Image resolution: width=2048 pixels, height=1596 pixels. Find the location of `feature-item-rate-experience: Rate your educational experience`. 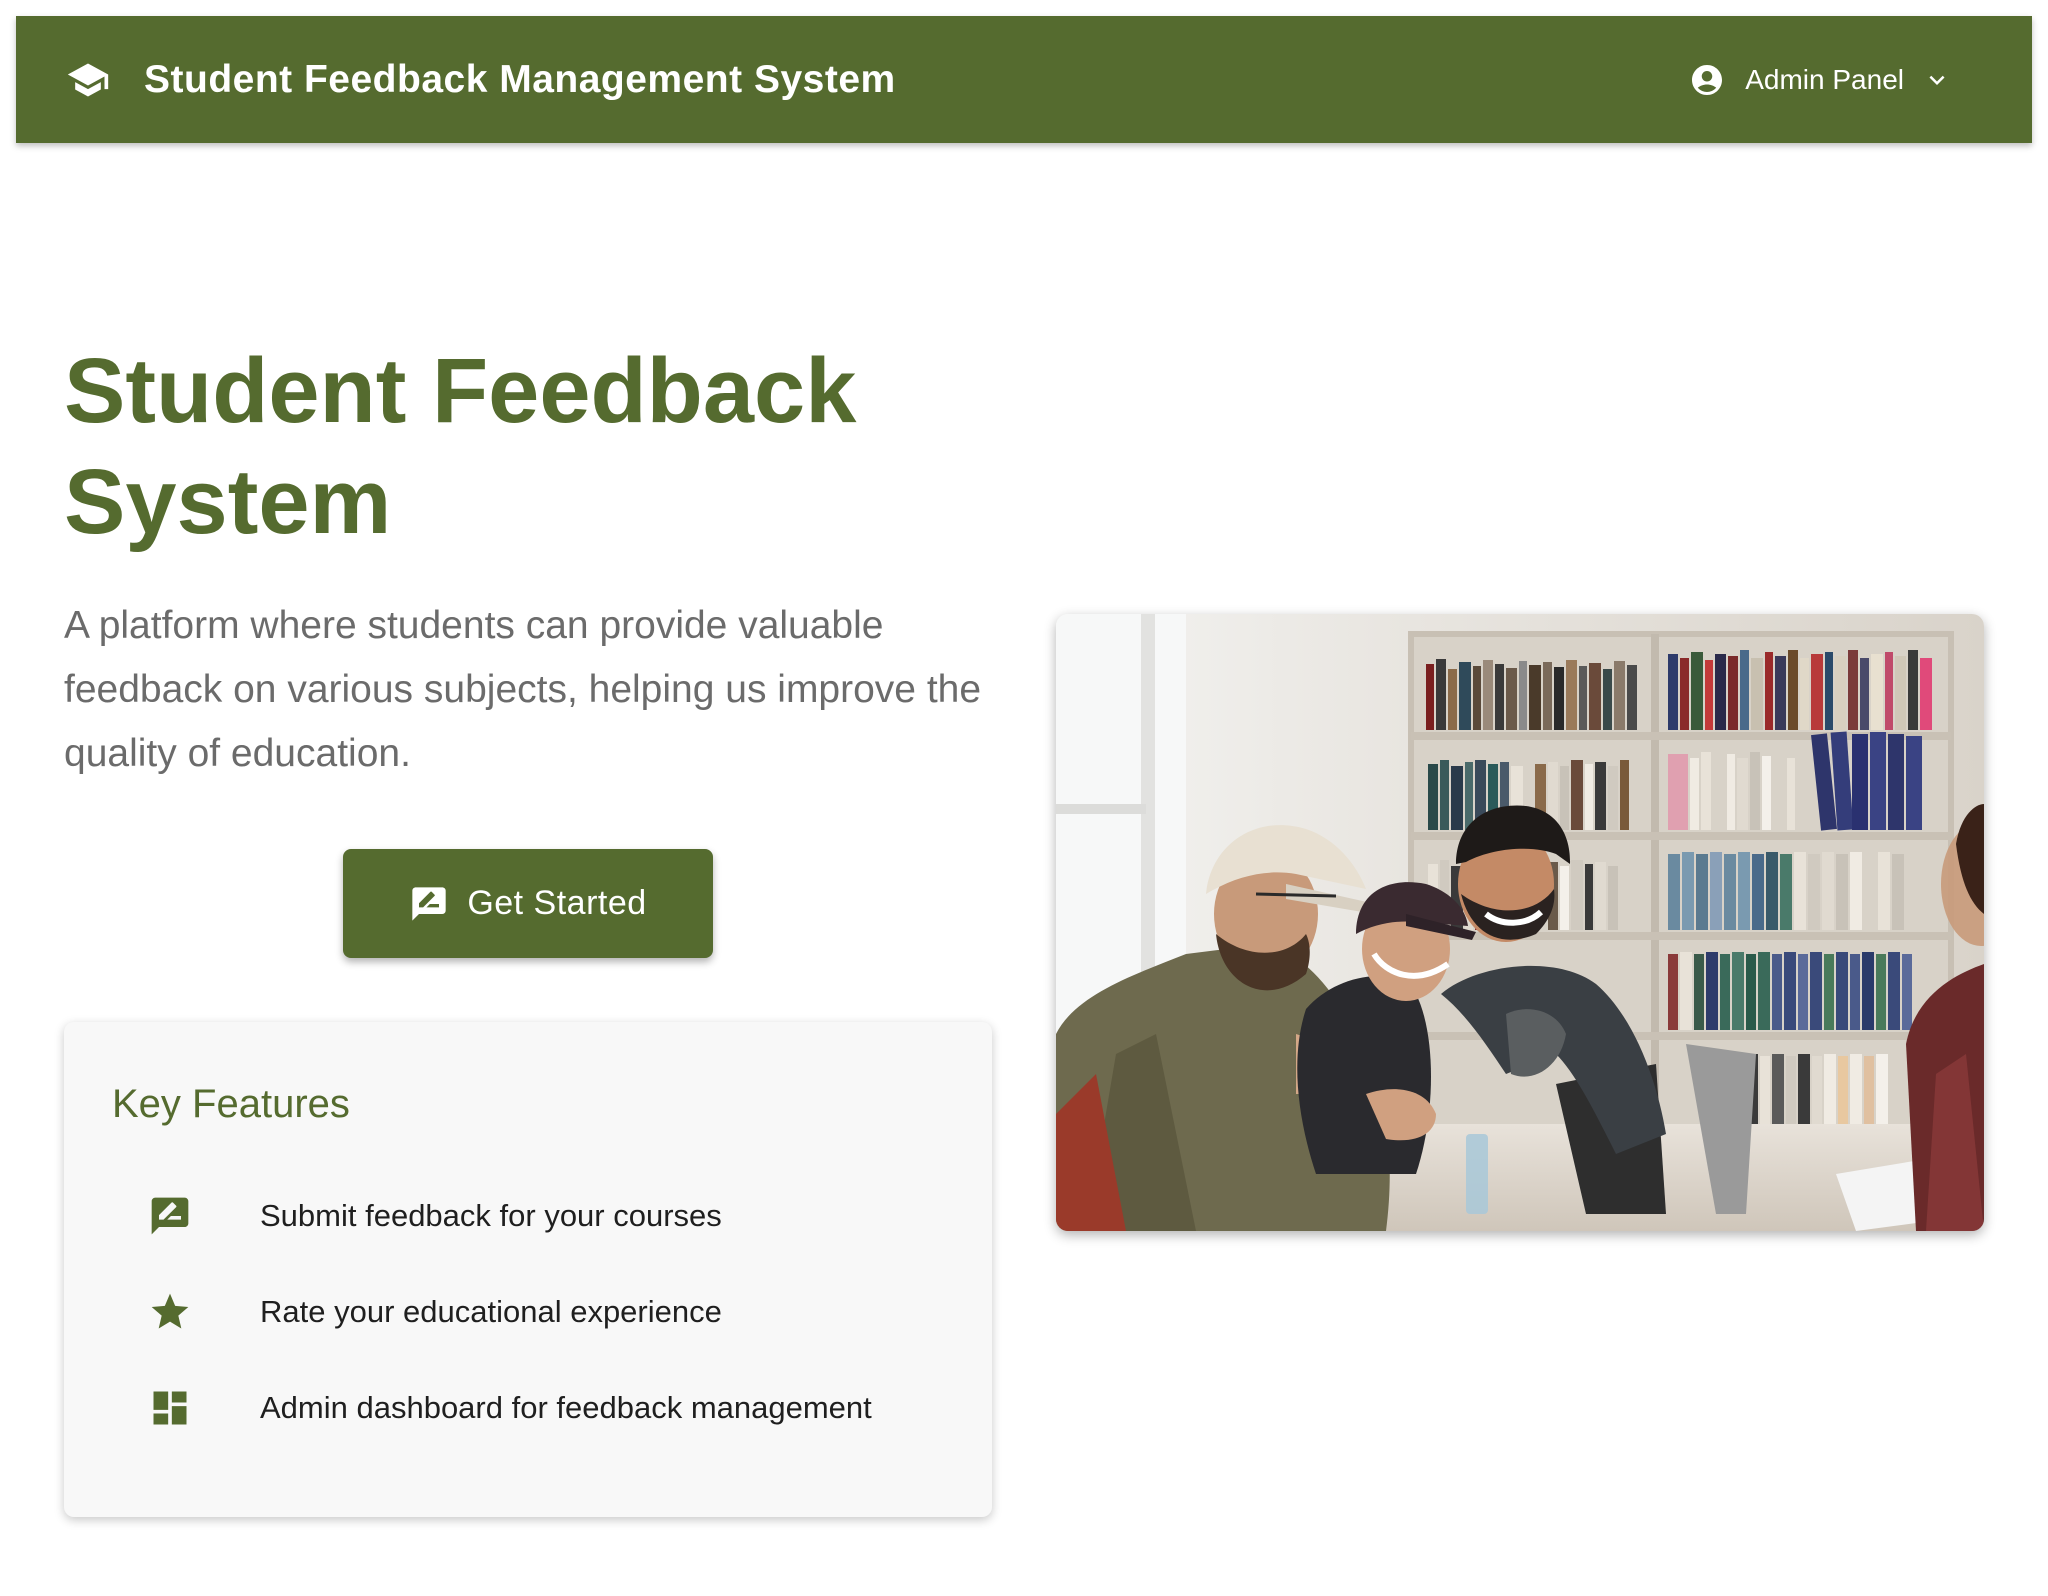

feature-item-rate-experience: Rate your educational experience is located at coordinates (528, 1312).